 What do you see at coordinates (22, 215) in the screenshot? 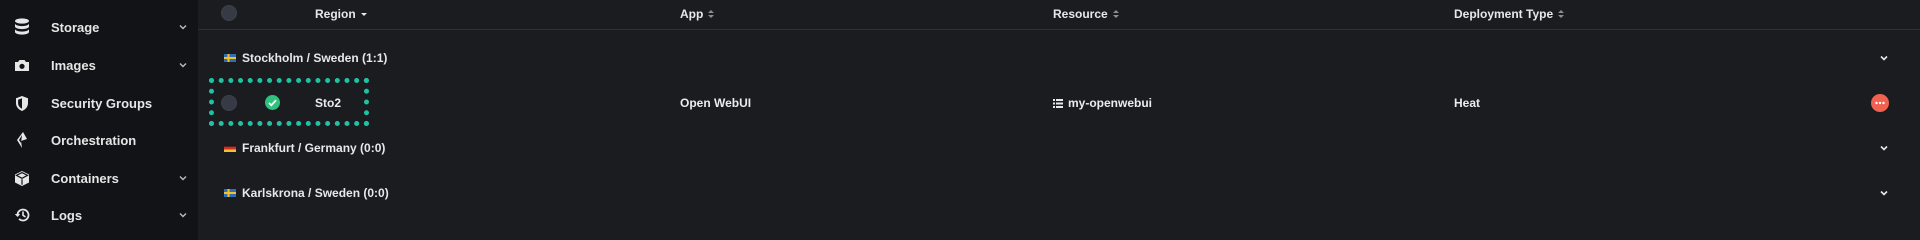
I see `history-icon` at bounding box center [22, 215].